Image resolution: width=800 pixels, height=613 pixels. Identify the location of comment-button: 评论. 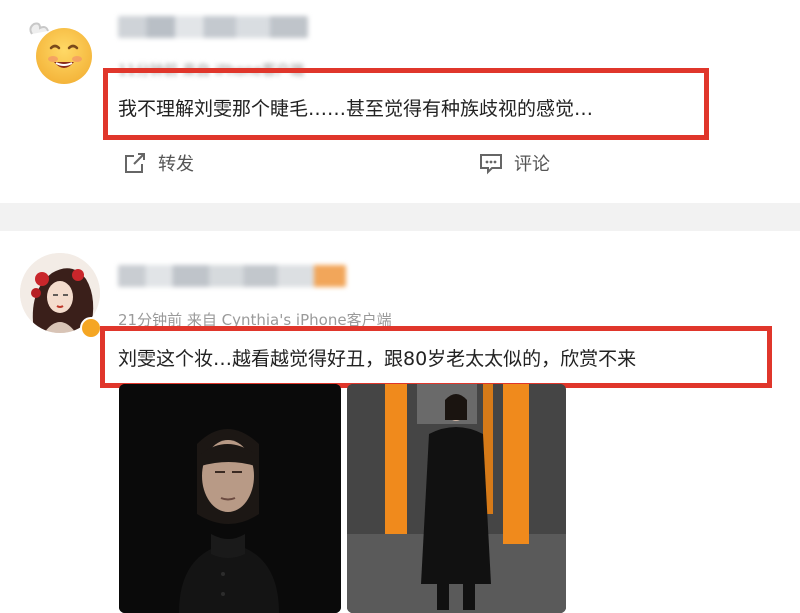
(514, 163).